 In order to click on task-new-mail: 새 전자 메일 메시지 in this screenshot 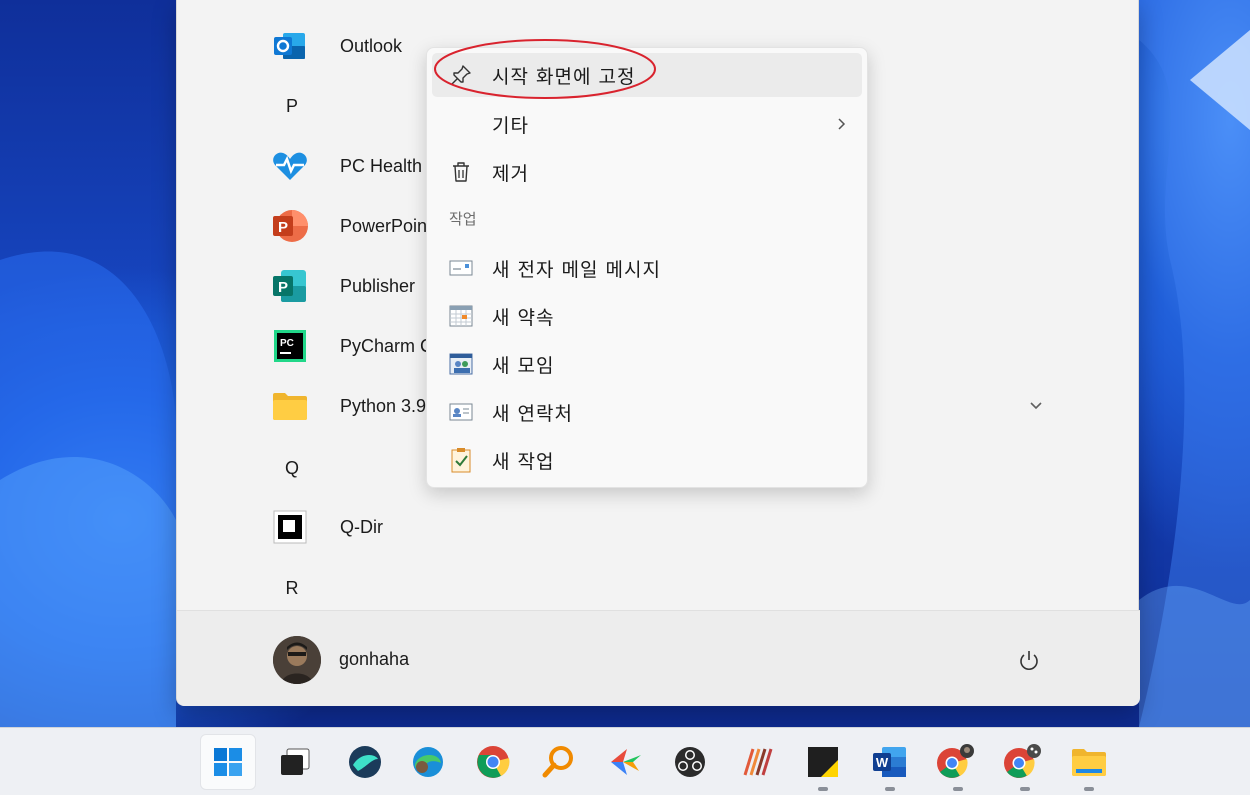, I will do `click(647, 268)`.